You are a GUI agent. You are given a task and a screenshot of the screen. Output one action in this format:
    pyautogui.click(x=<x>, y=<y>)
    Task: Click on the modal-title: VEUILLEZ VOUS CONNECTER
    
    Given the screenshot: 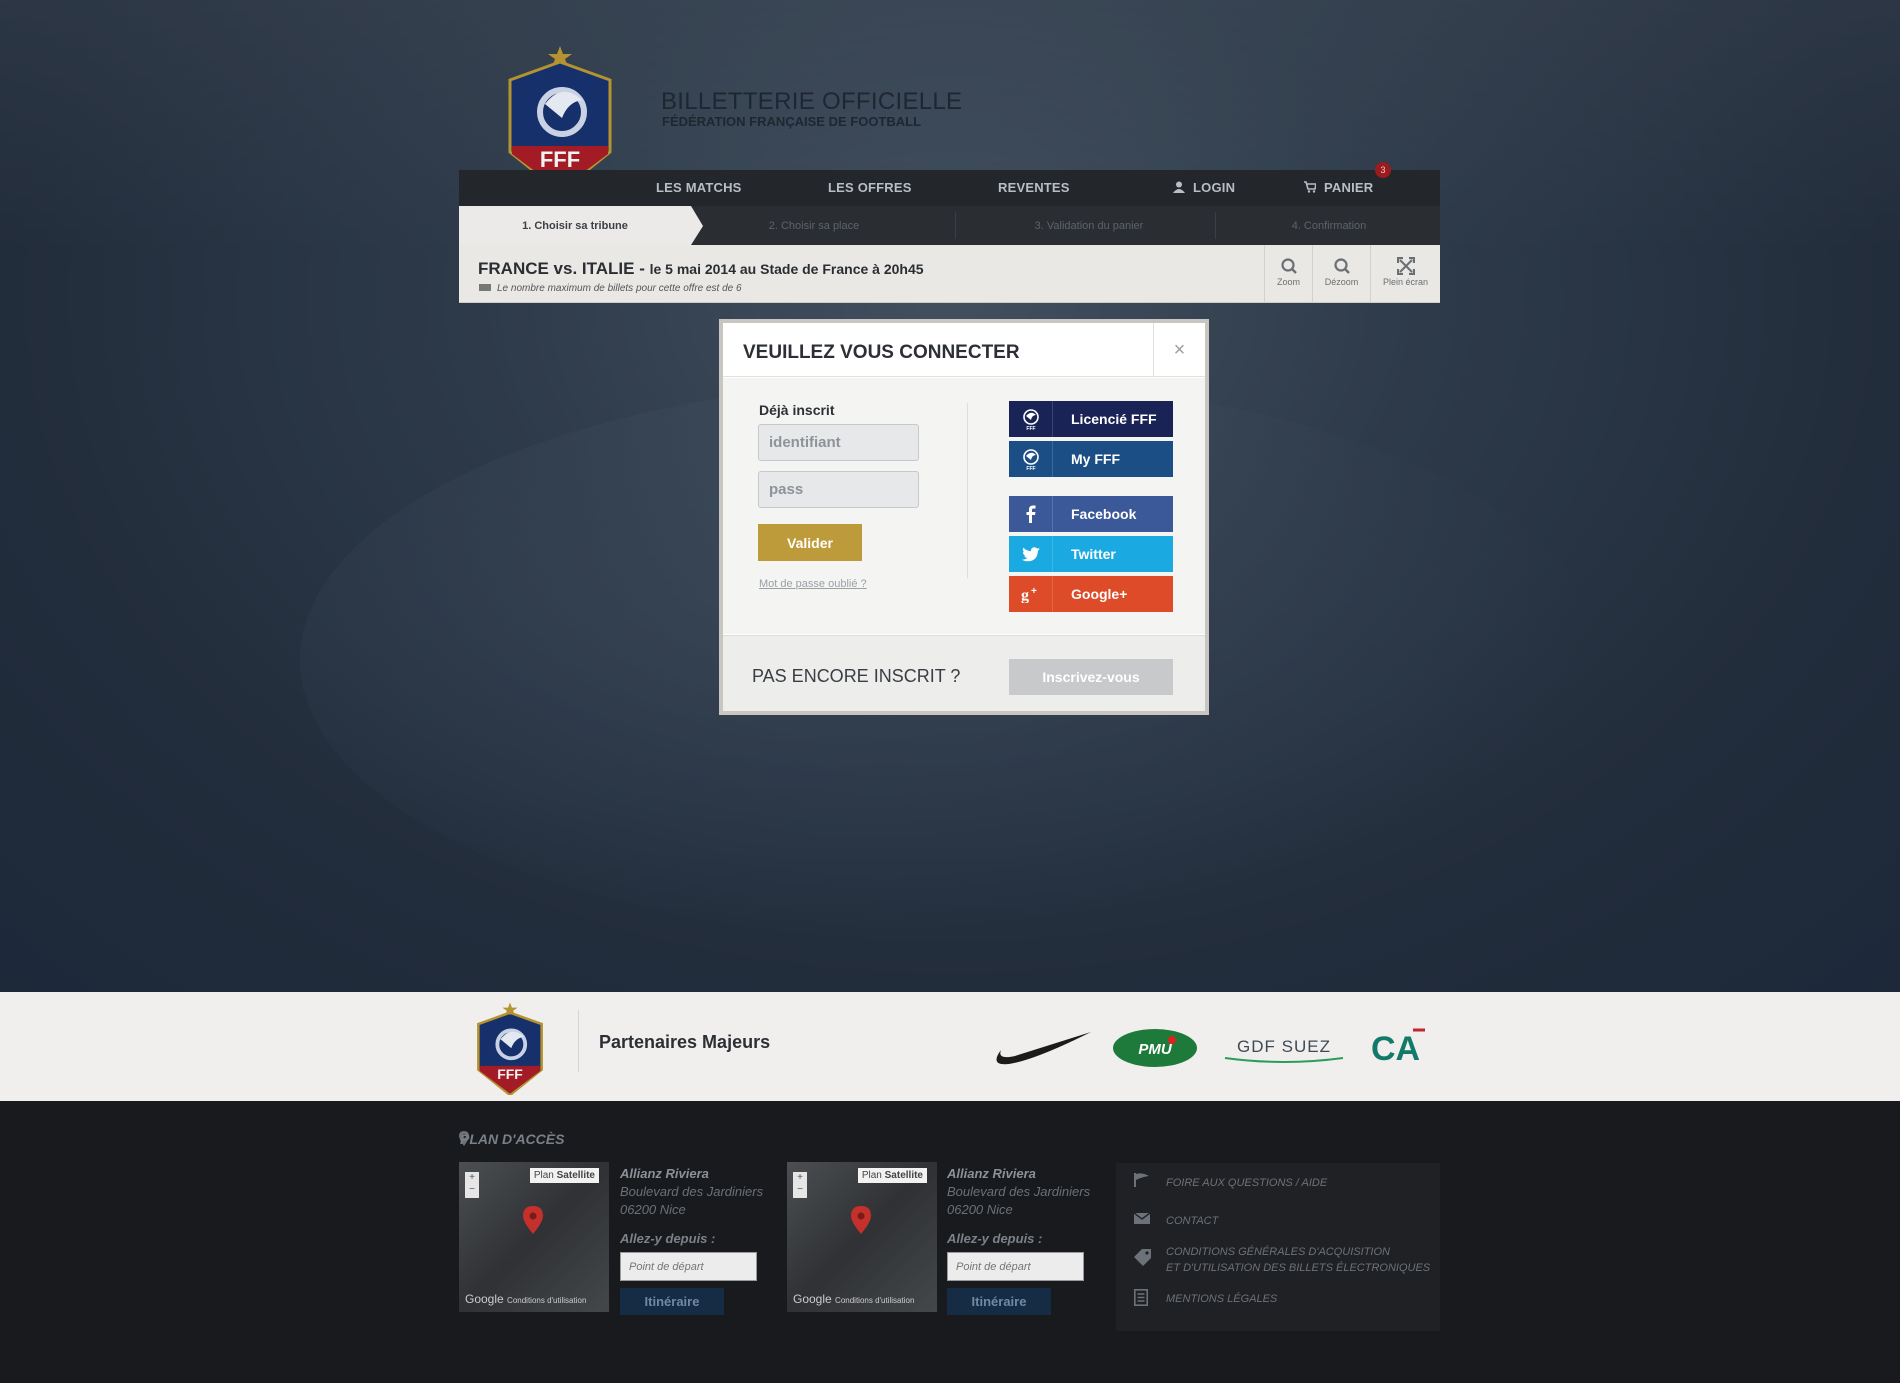 What is the action you would take?
    pyautogui.click(x=881, y=352)
    